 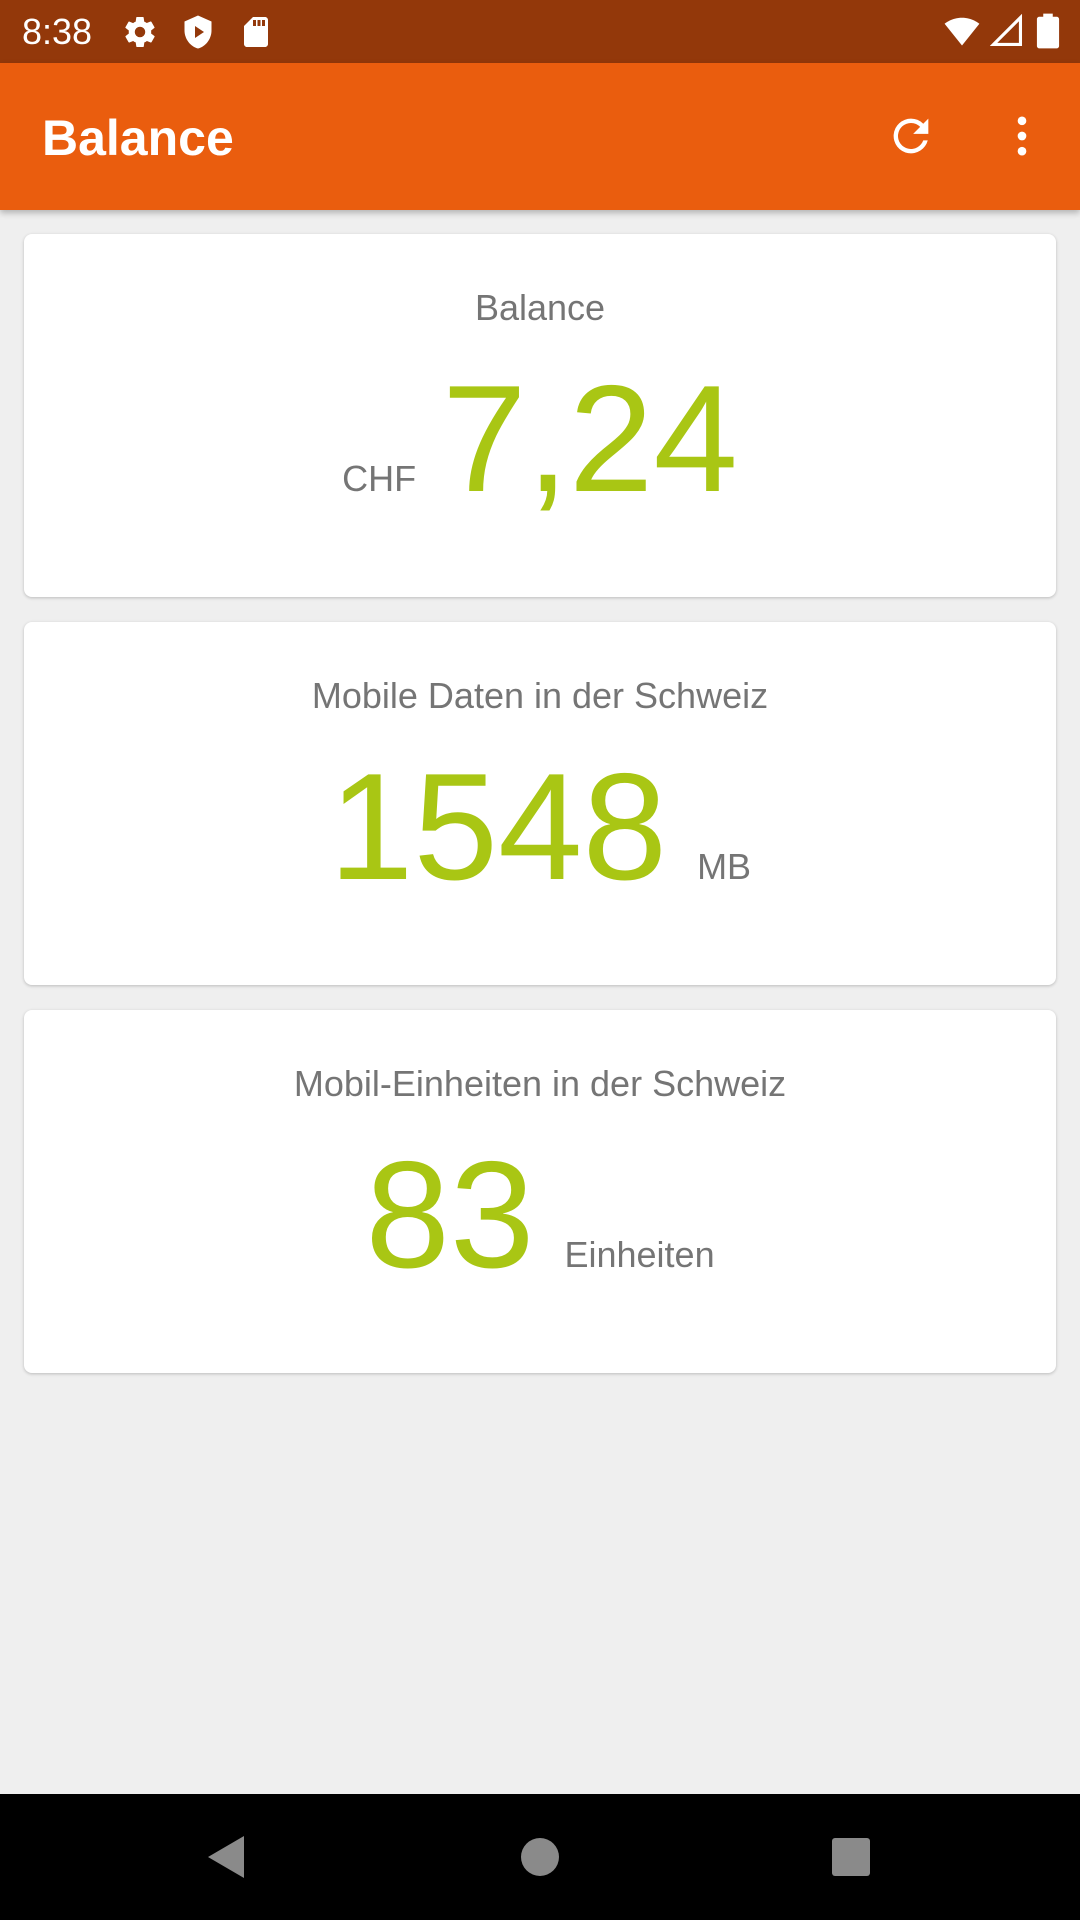 I want to click on home-icon, so click(x=540, y=1857).